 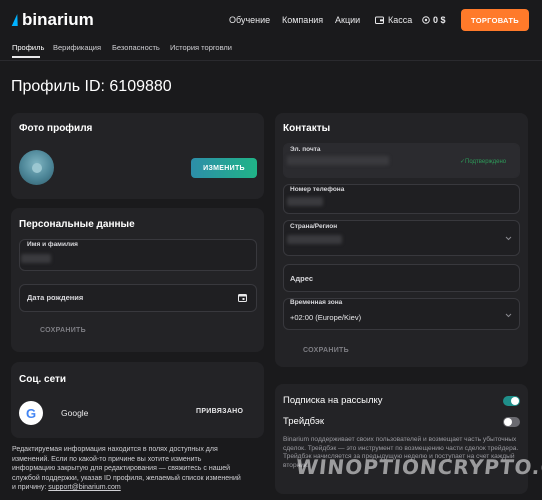 What do you see at coordinates (91, 86) in the screenshot?
I see `page-title: Профиль ID: 6109880` at bounding box center [91, 86].